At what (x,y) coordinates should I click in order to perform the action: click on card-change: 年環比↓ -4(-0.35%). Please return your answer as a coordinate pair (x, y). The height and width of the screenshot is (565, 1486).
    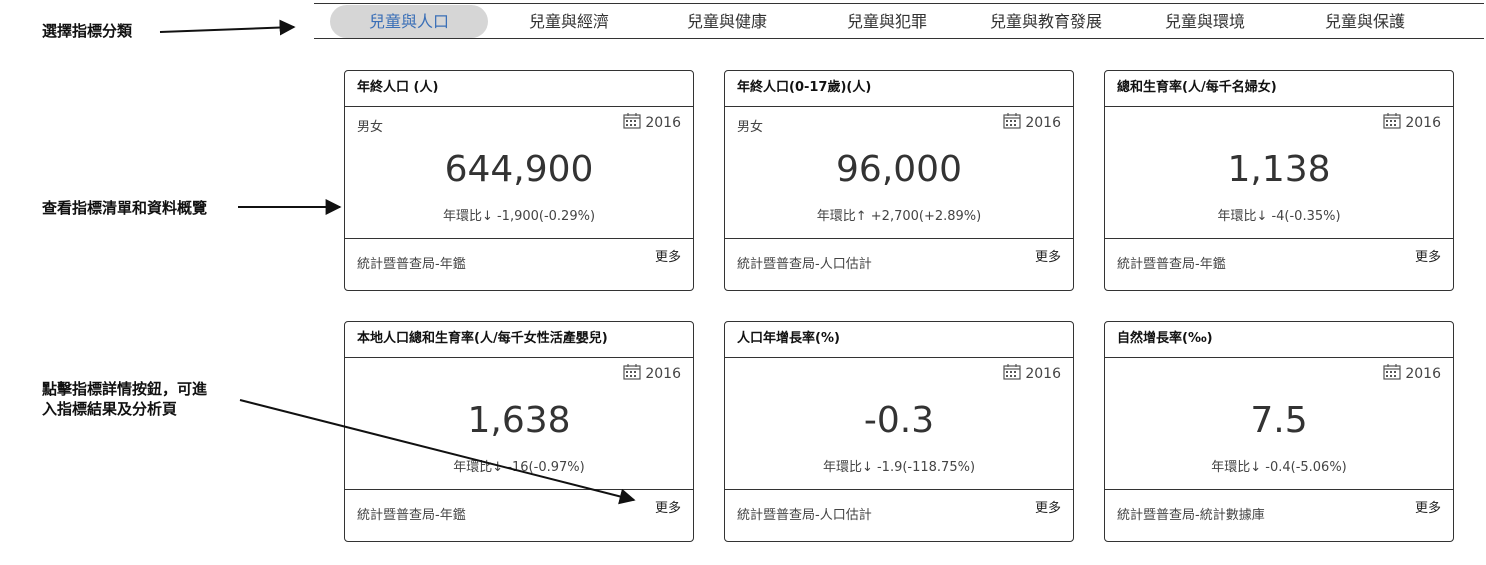
    Looking at the image, I should click on (1279, 216).